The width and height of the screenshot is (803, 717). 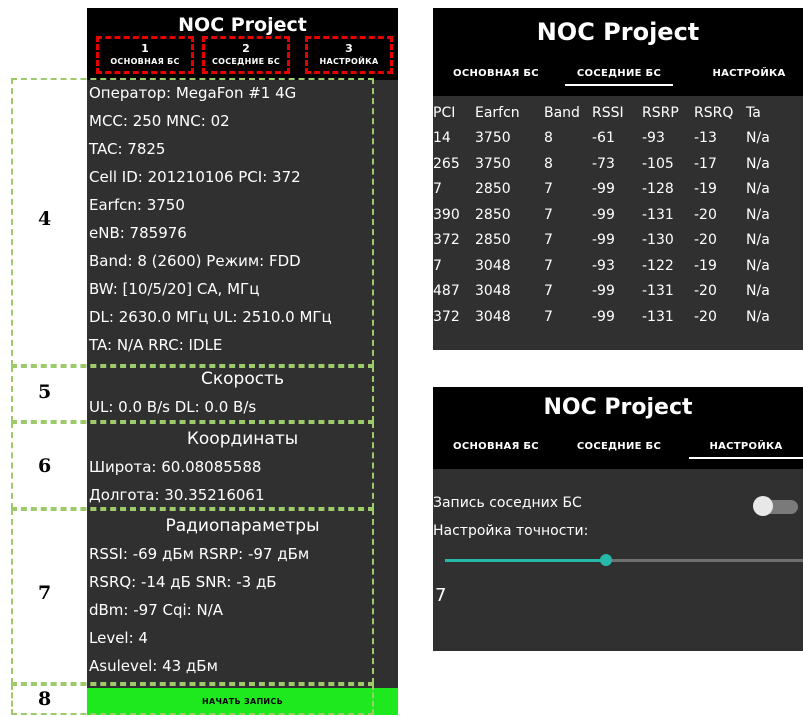 What do you see at coordinates (444, 112) in the screenshot?
I see `column-header: PCI` at bounding box center [444, 112].